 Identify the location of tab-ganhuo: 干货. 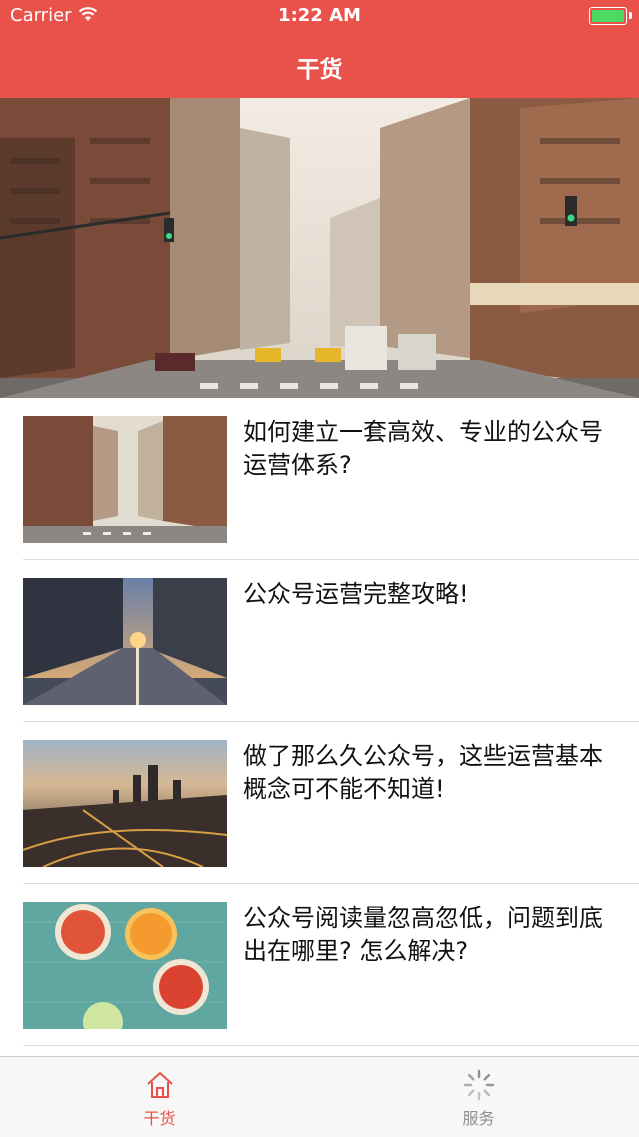
(159, 1097).